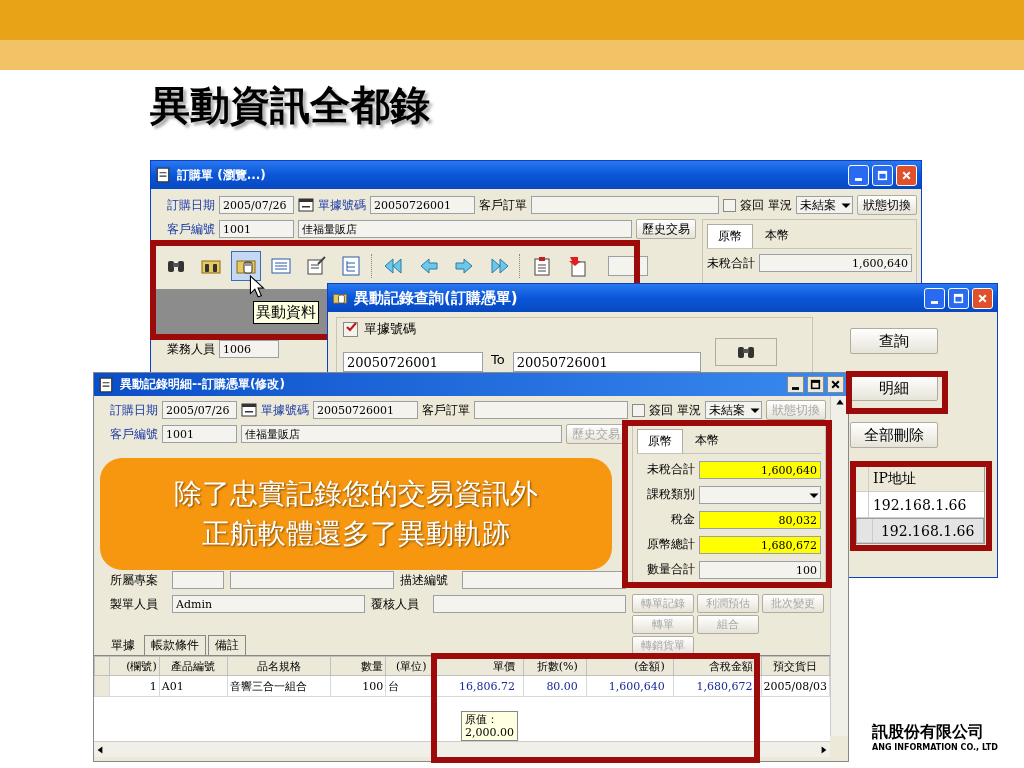 This screenshot has width=1024, height=768. What do you see at coordinates (134, 666) in the screenshot?
I see `column-header: (欄號)` at bounding box center [134, 666].